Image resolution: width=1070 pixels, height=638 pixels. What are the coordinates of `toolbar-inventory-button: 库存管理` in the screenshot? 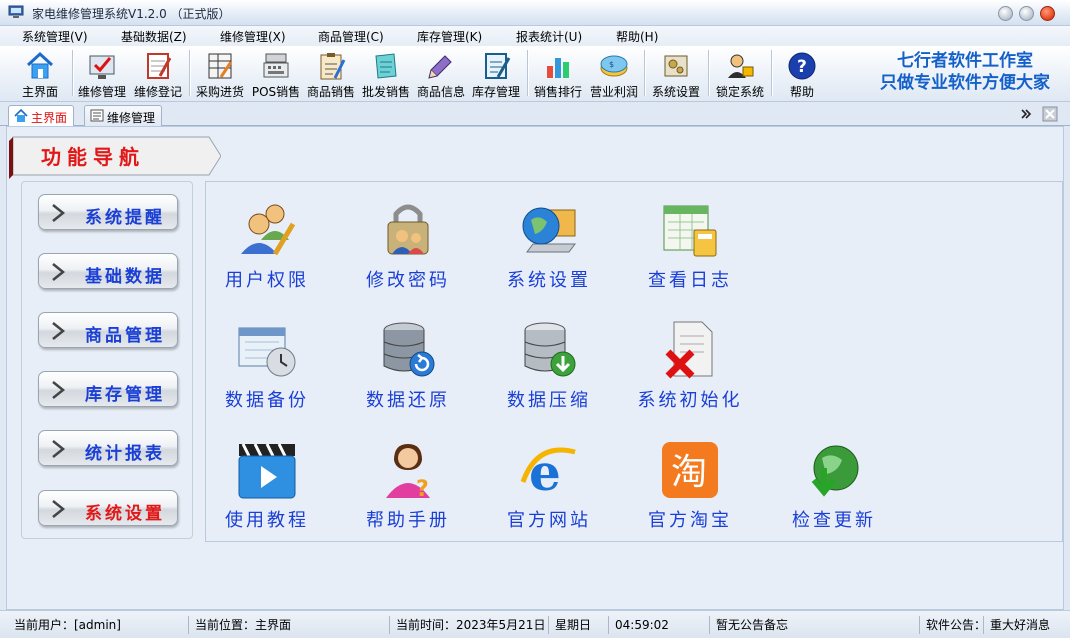 It's located at (496, 74).